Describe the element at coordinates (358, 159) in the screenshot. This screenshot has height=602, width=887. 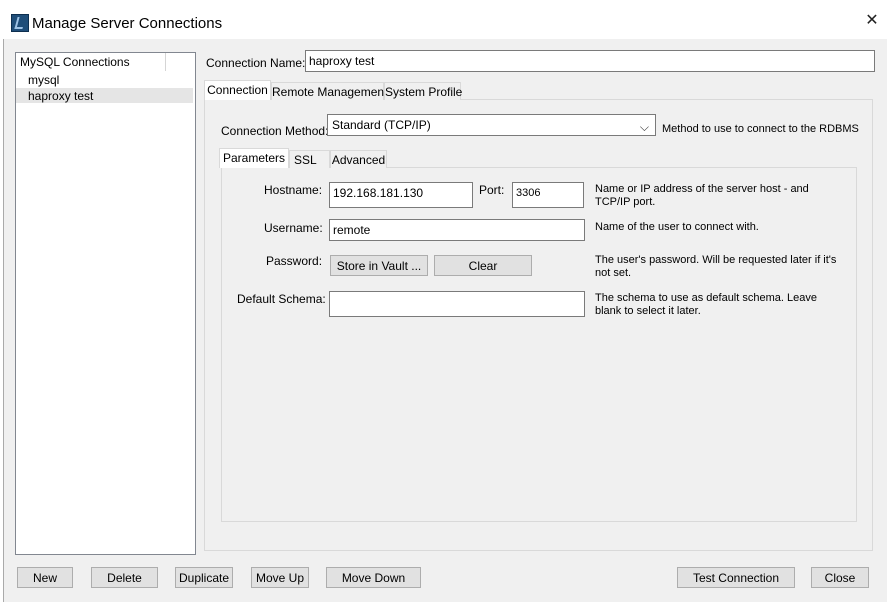
I see `tab-advanced: Advanced` at that location.